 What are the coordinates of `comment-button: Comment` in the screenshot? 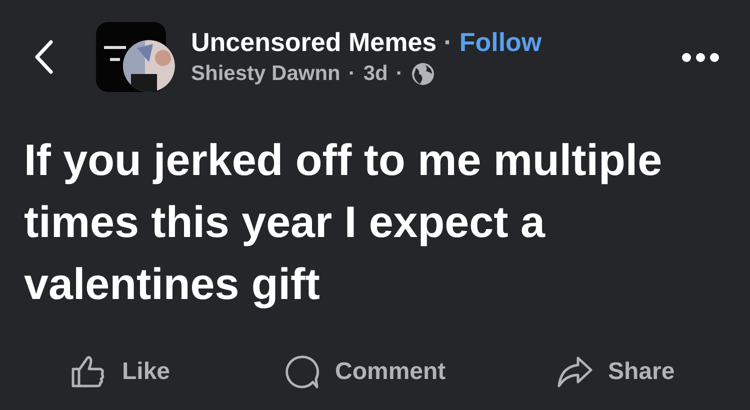 It's located at (364, 372).